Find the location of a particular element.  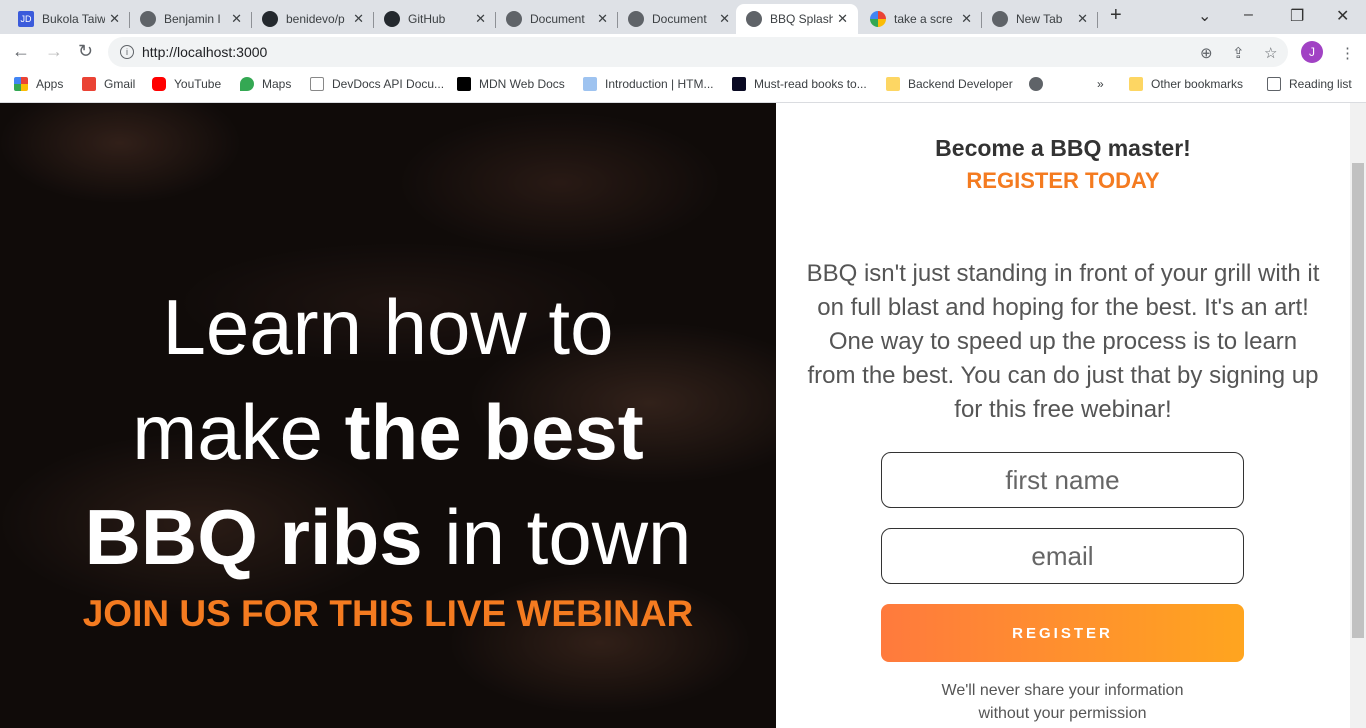

tab-title: New Tab is located at coordinates (1039, 19).